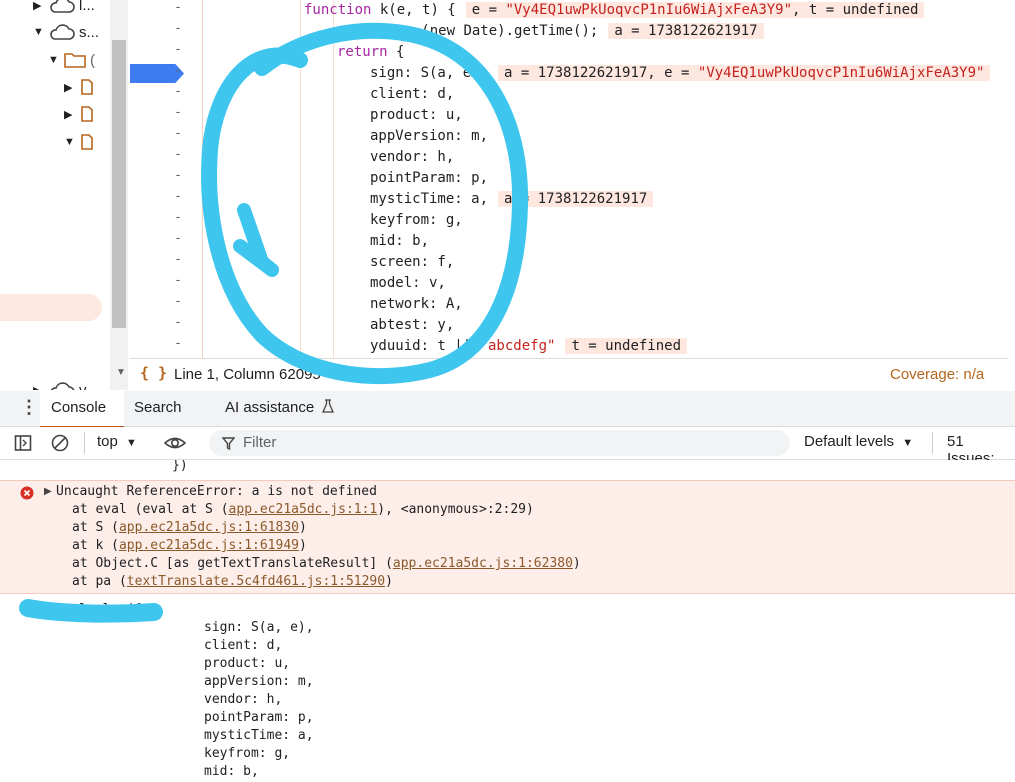  What do you see at coordinates (247, 664) in the screenshot?
I see `console-input-line: product: u,` at bounding box center [247, 664].